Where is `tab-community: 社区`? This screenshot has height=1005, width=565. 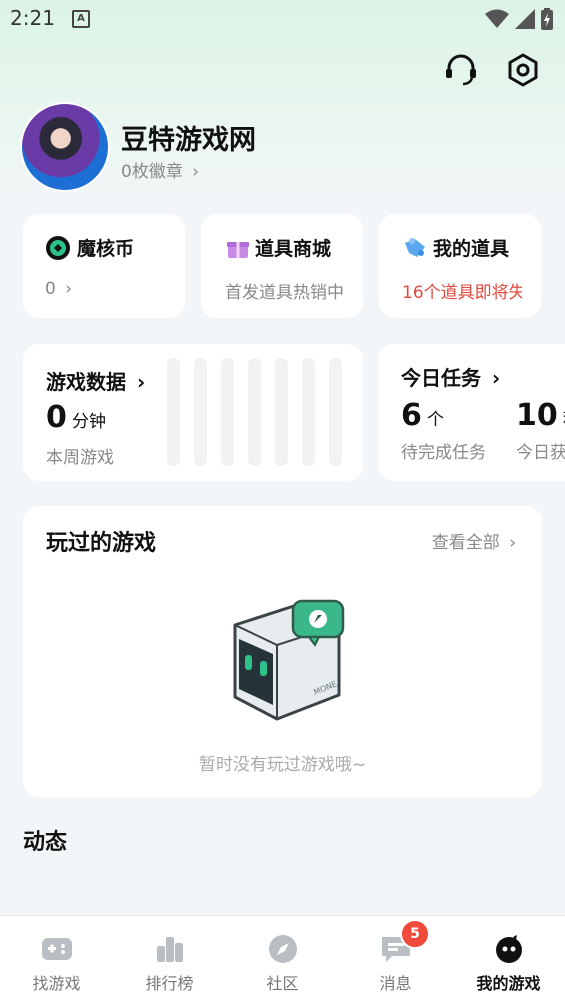 tab-community: 社区 is located at coordinates (282, 960).